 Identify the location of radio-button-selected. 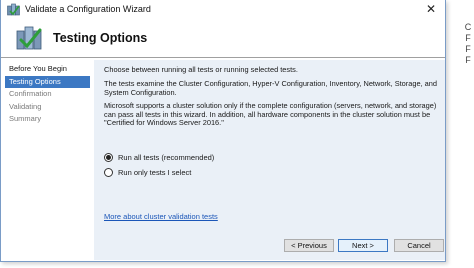
(108, 157).